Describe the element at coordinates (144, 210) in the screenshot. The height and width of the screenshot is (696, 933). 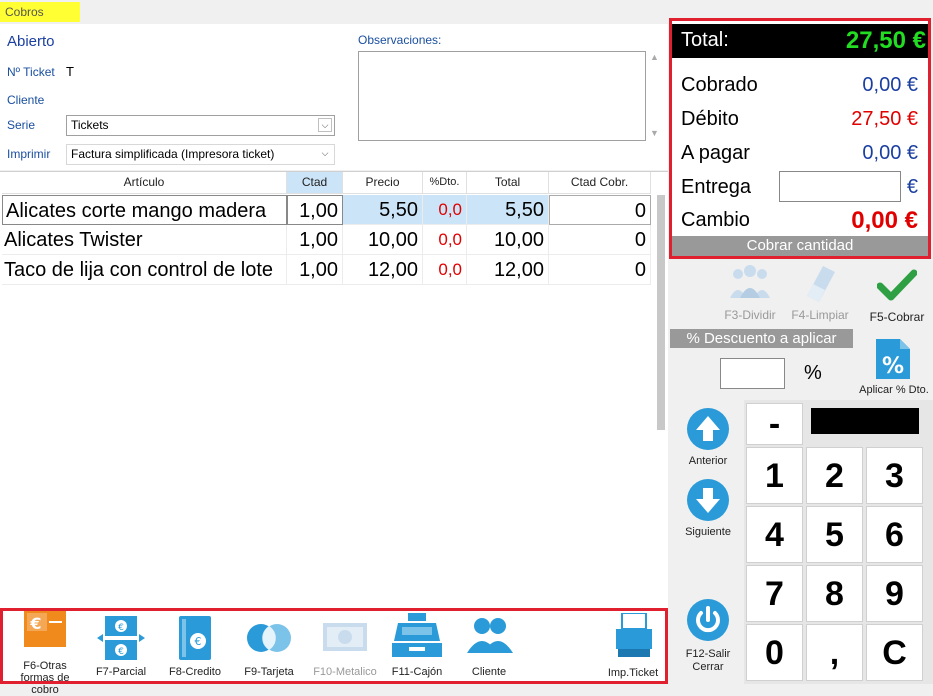
I see `table-row-articulo: Alicates corte mango madera` at that location.